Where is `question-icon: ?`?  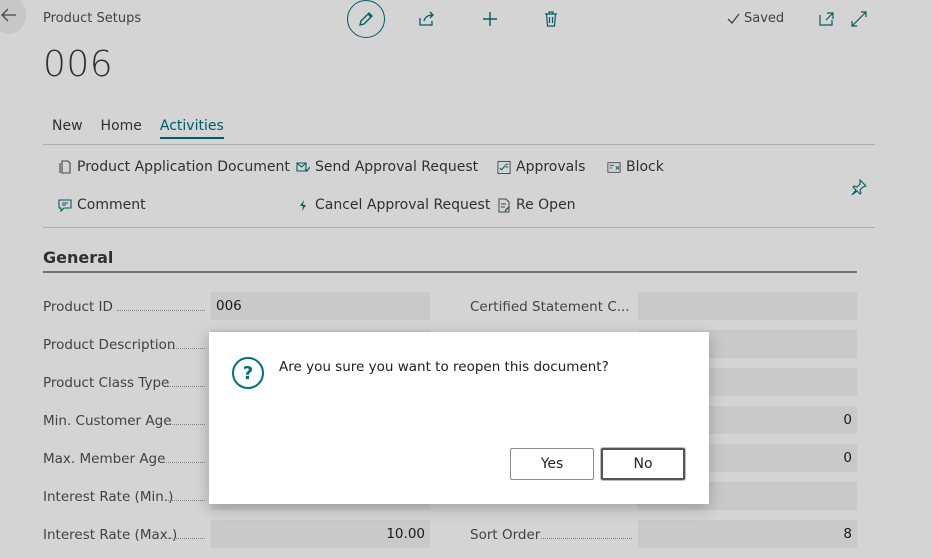
question-icon: ? is located at coordinates (248, 373).